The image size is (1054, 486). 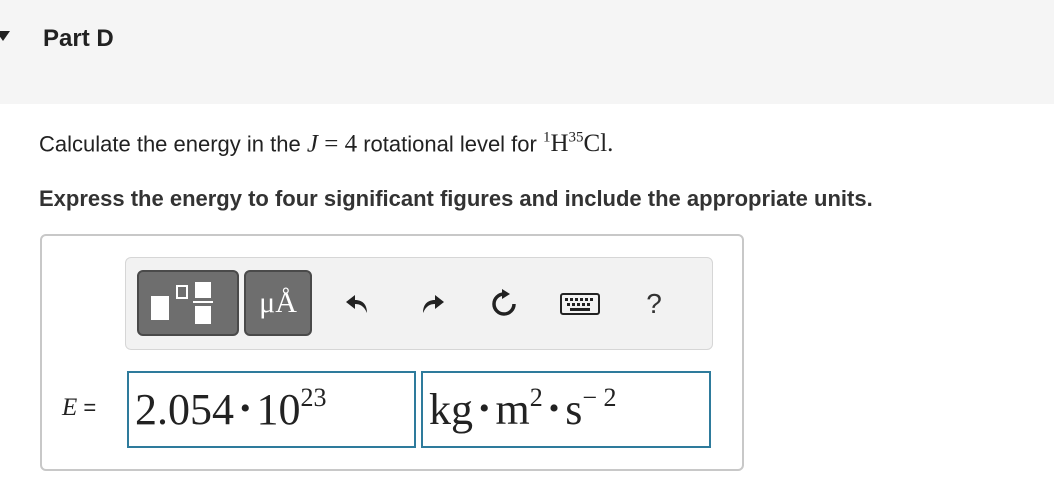 I want to click on units-input: kg • m2 • s− 2, so click(x=566, y=409).